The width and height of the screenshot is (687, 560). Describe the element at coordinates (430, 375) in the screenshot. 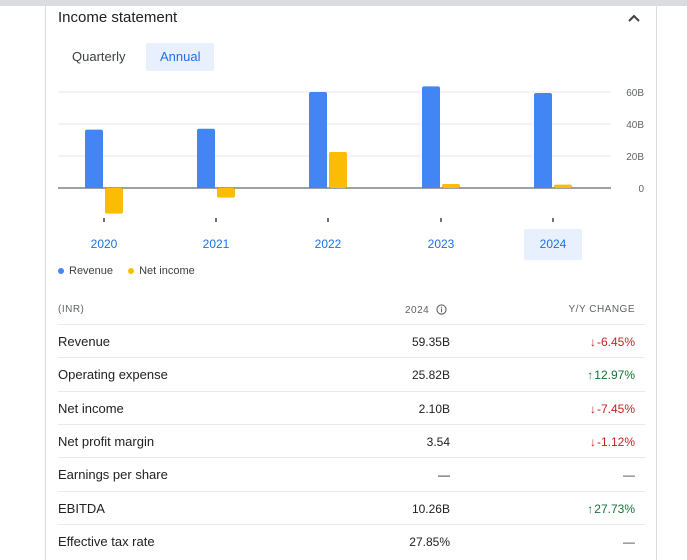

I see `row-value: 25.82B` at that location.